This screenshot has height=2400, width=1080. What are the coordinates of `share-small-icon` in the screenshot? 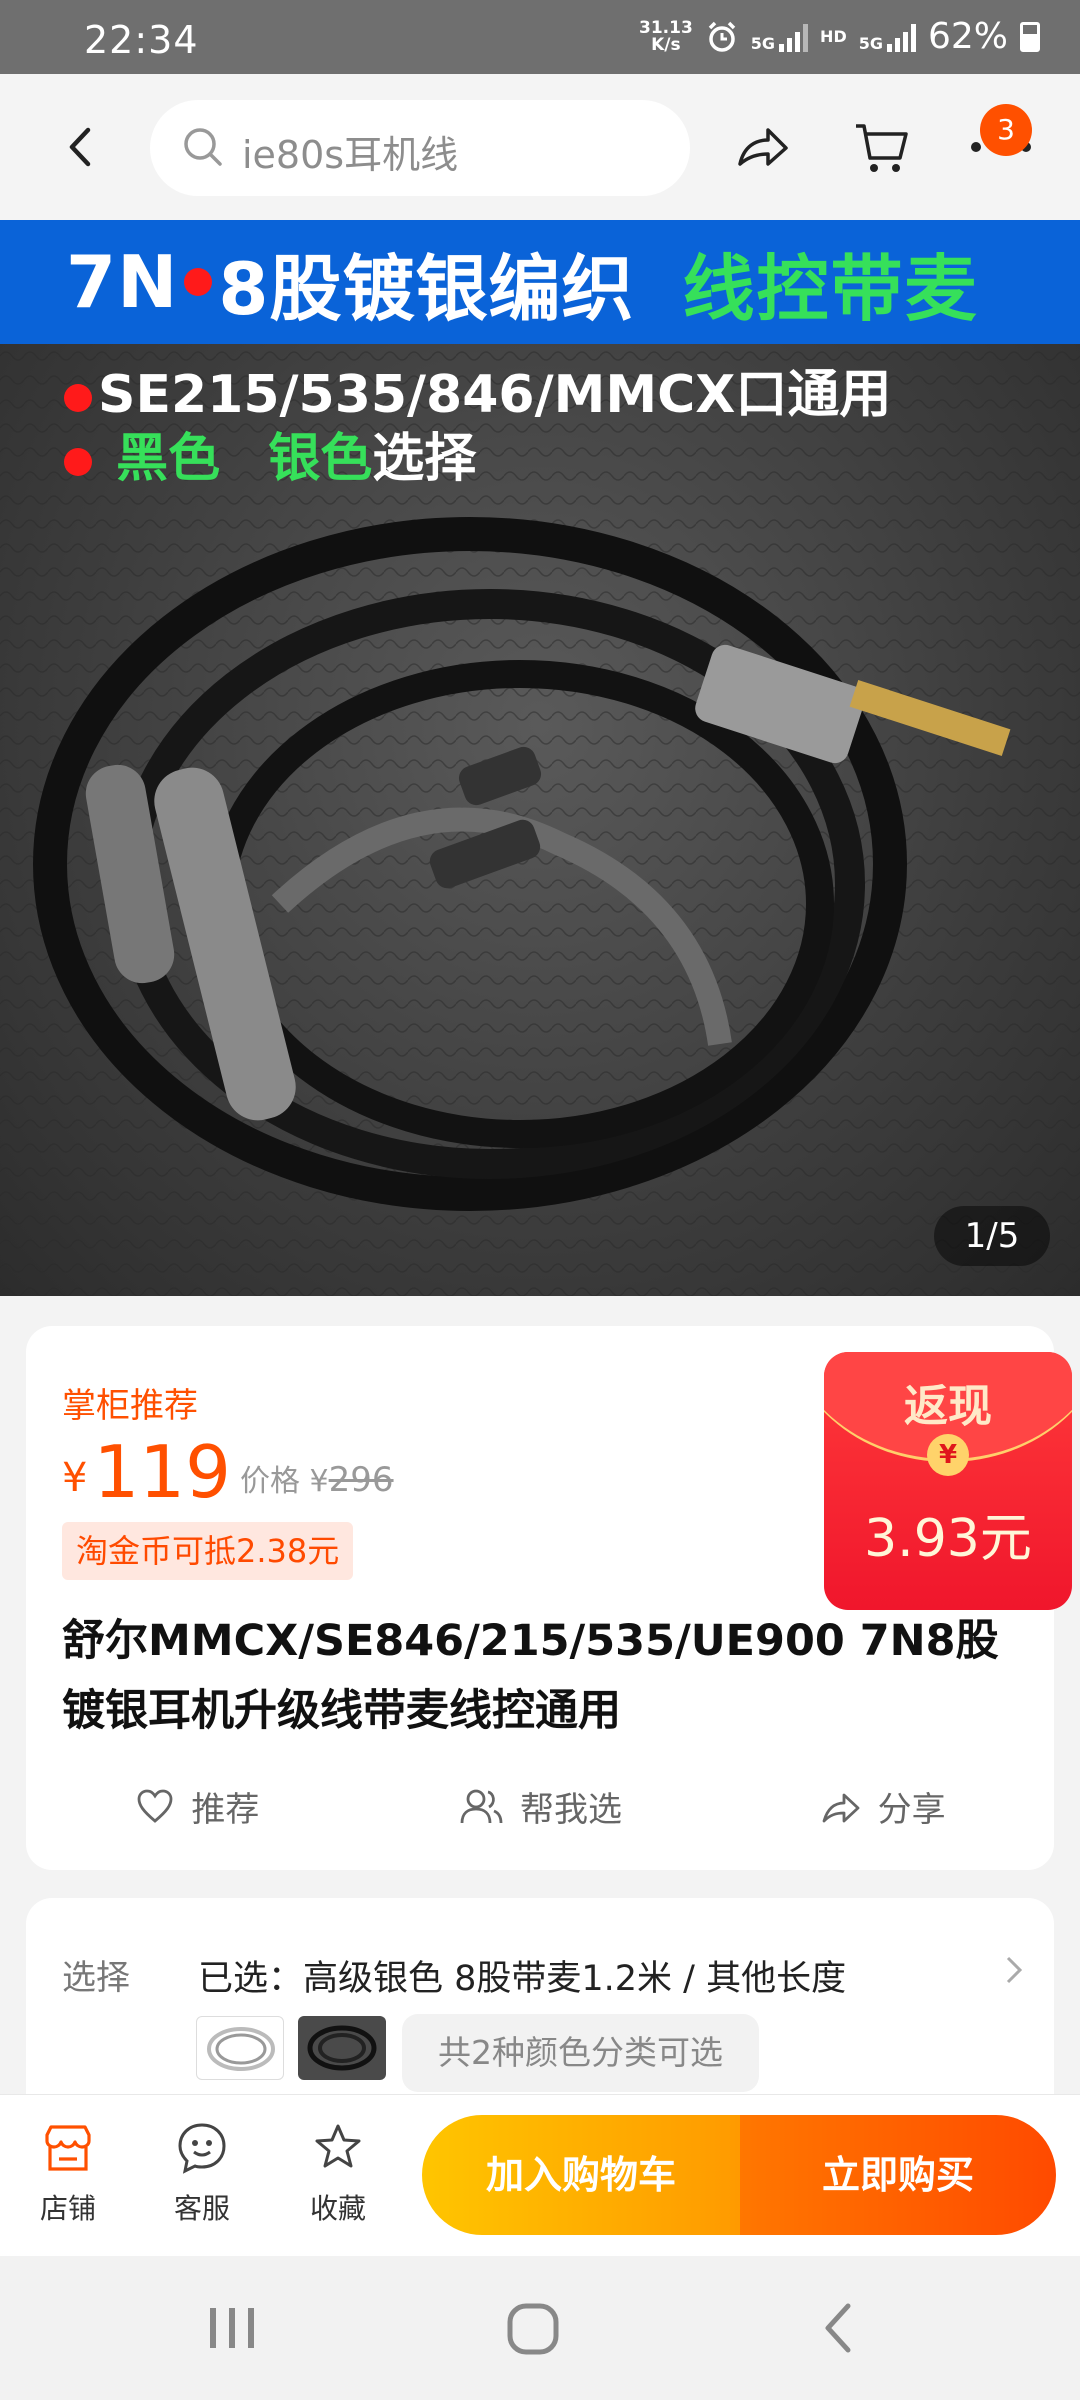 It's located at (841, 1807).